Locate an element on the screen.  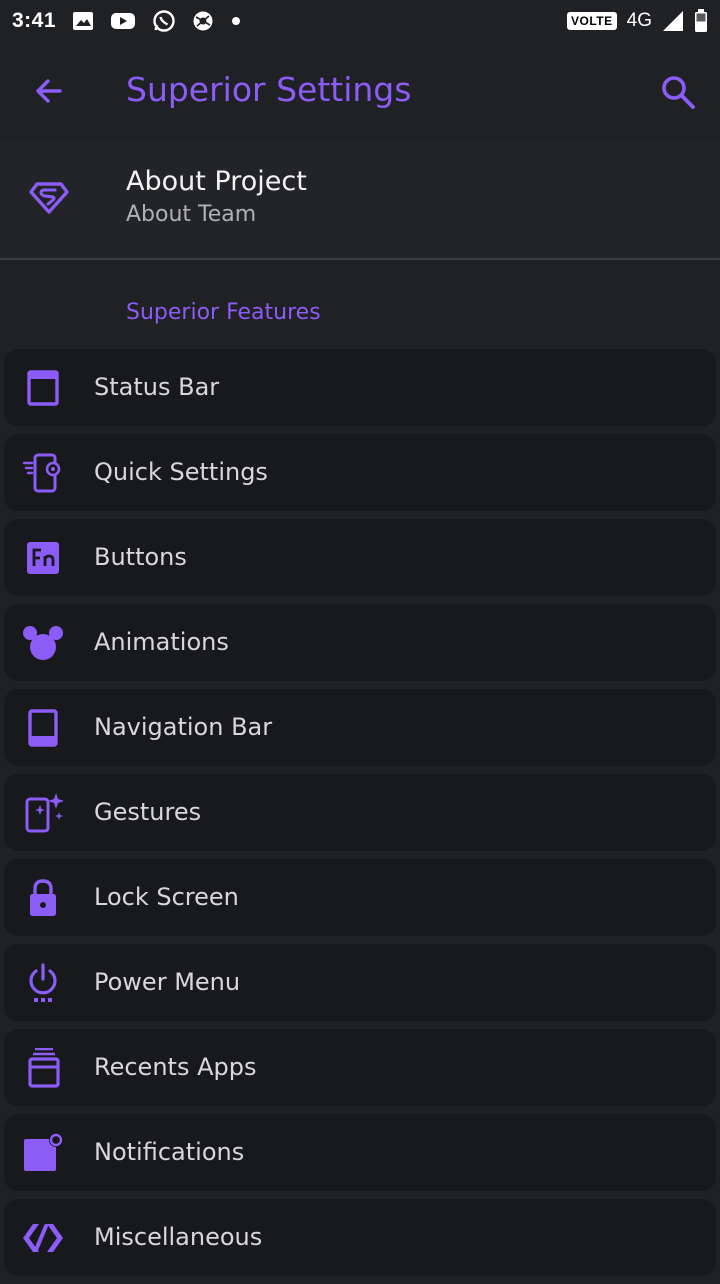
code-icon is located at coordinates (43, 1238).